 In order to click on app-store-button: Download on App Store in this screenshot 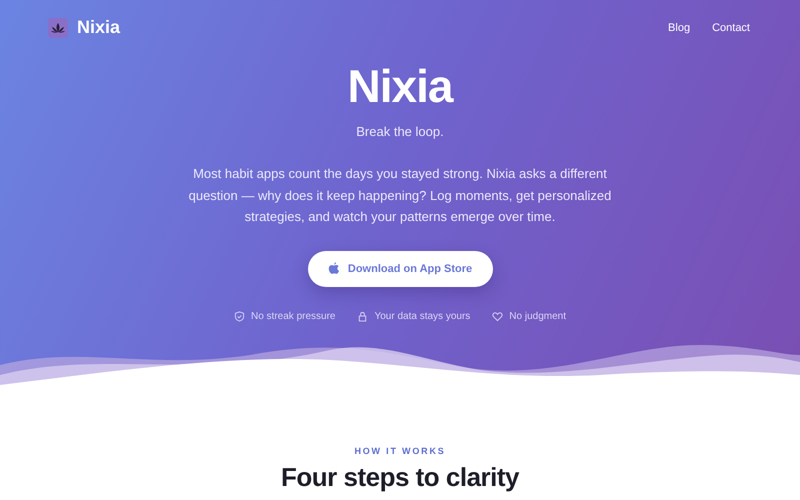, I will do `click(400, 268)`.